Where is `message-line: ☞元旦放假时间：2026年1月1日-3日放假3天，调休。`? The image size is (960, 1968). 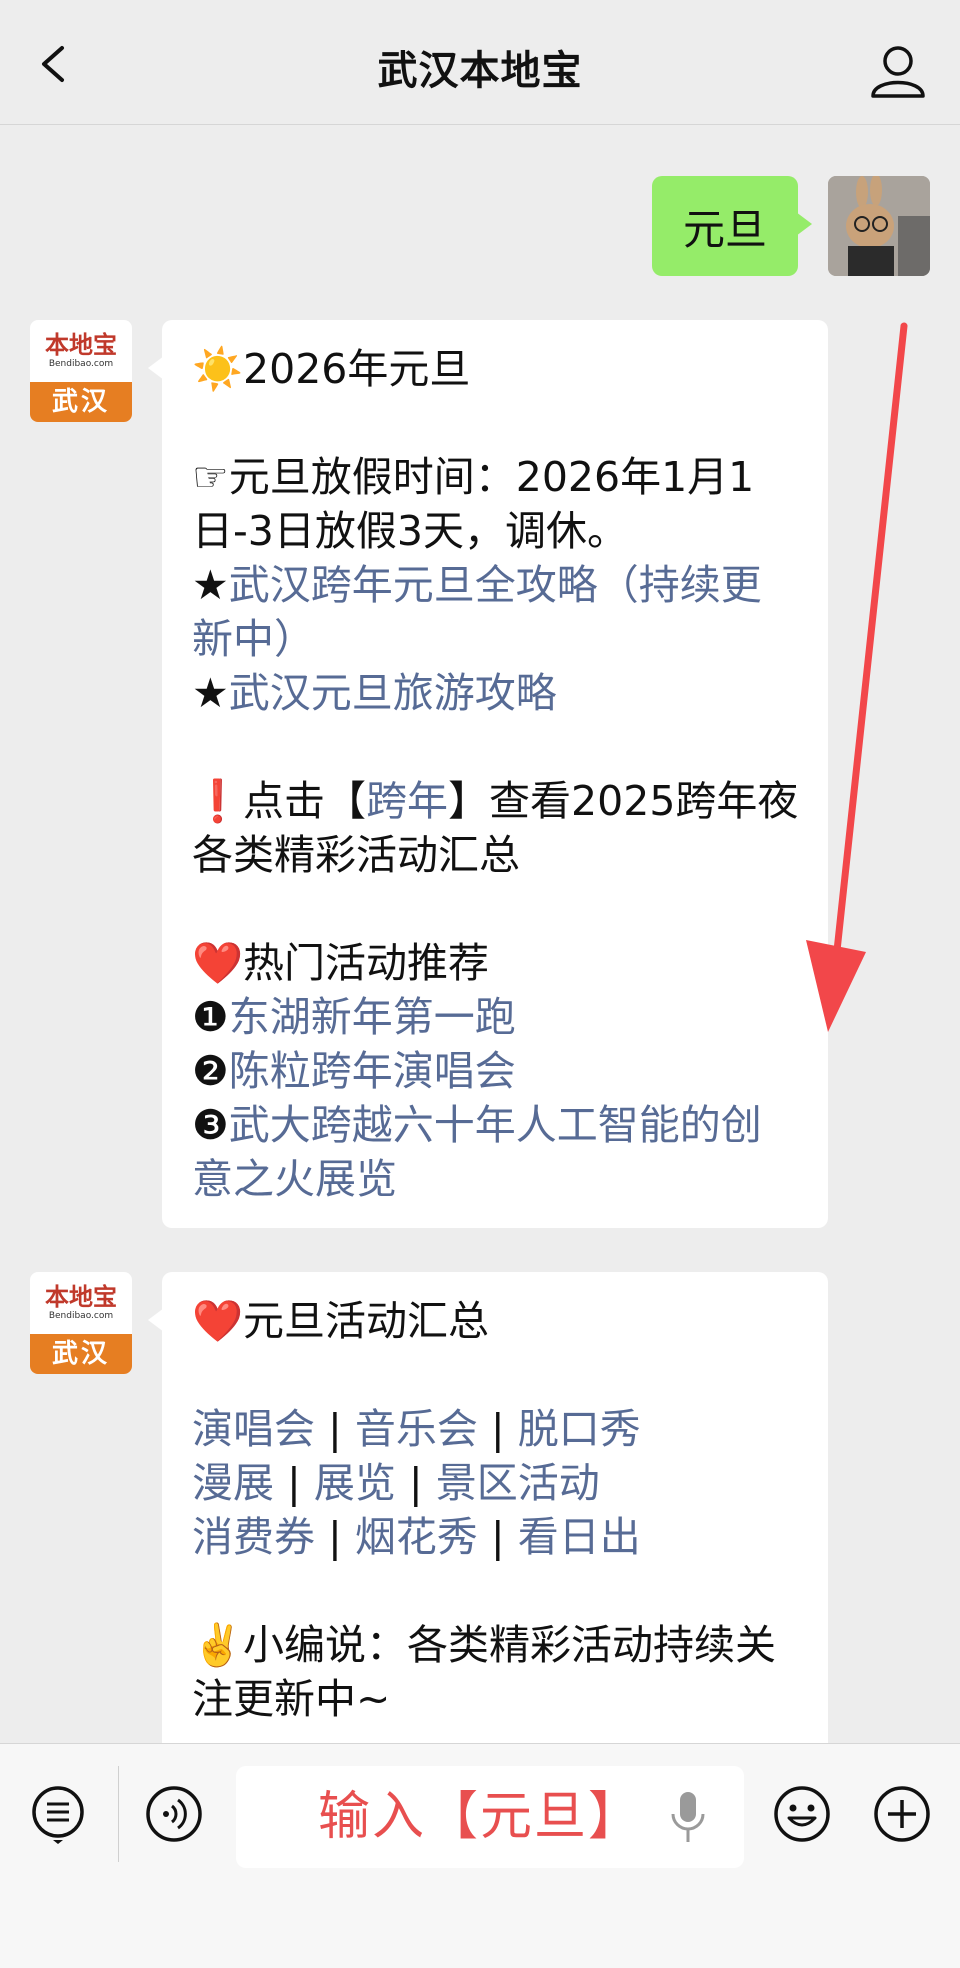 message-line: ☞元旦放假时间：2026年1月1日-3日放假3天，调休。 is located at coordinates (473, 504).